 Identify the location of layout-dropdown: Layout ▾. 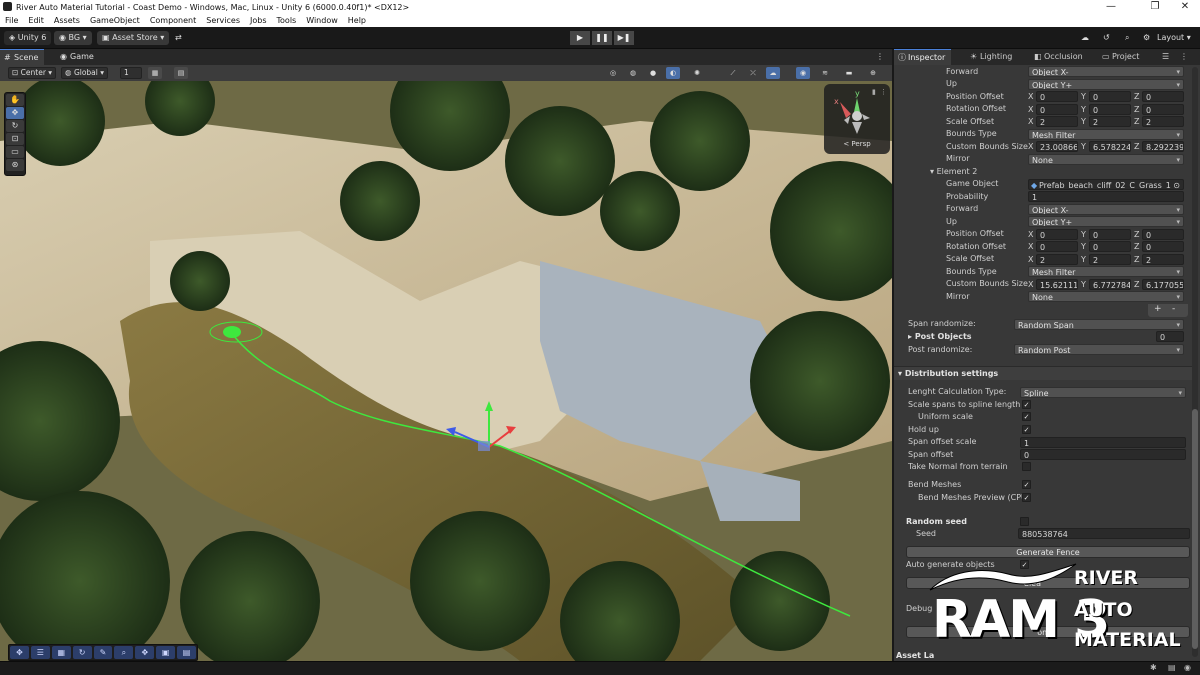
(1174, 38).